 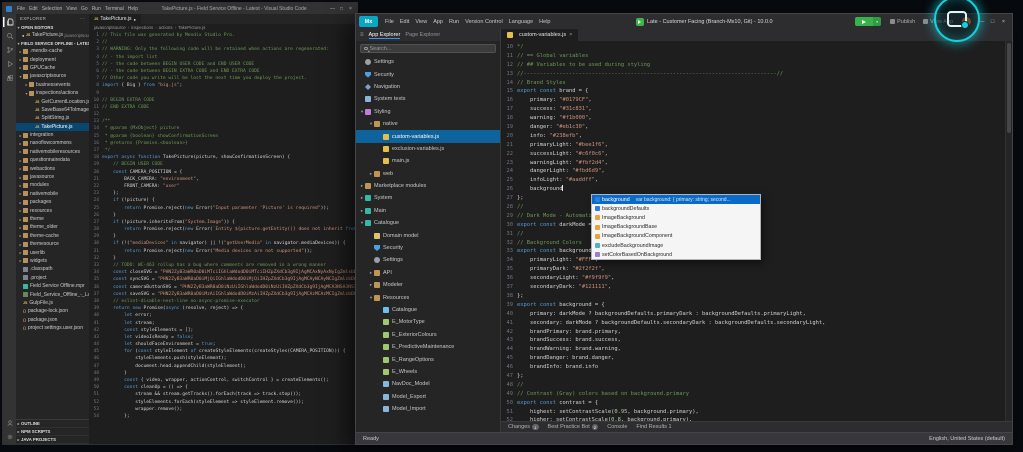 I want to click on code-line: 17 success: "#31c831",, so click(x=756, y=109).